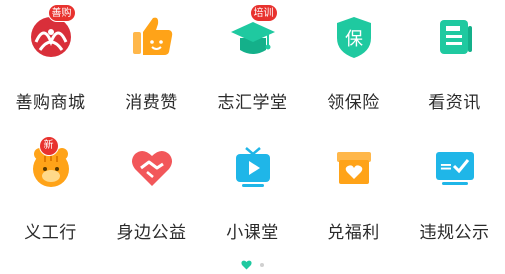 This screenshot has width=505, height=274. I want to click on shield-glyph: 保, so click(354, 39).